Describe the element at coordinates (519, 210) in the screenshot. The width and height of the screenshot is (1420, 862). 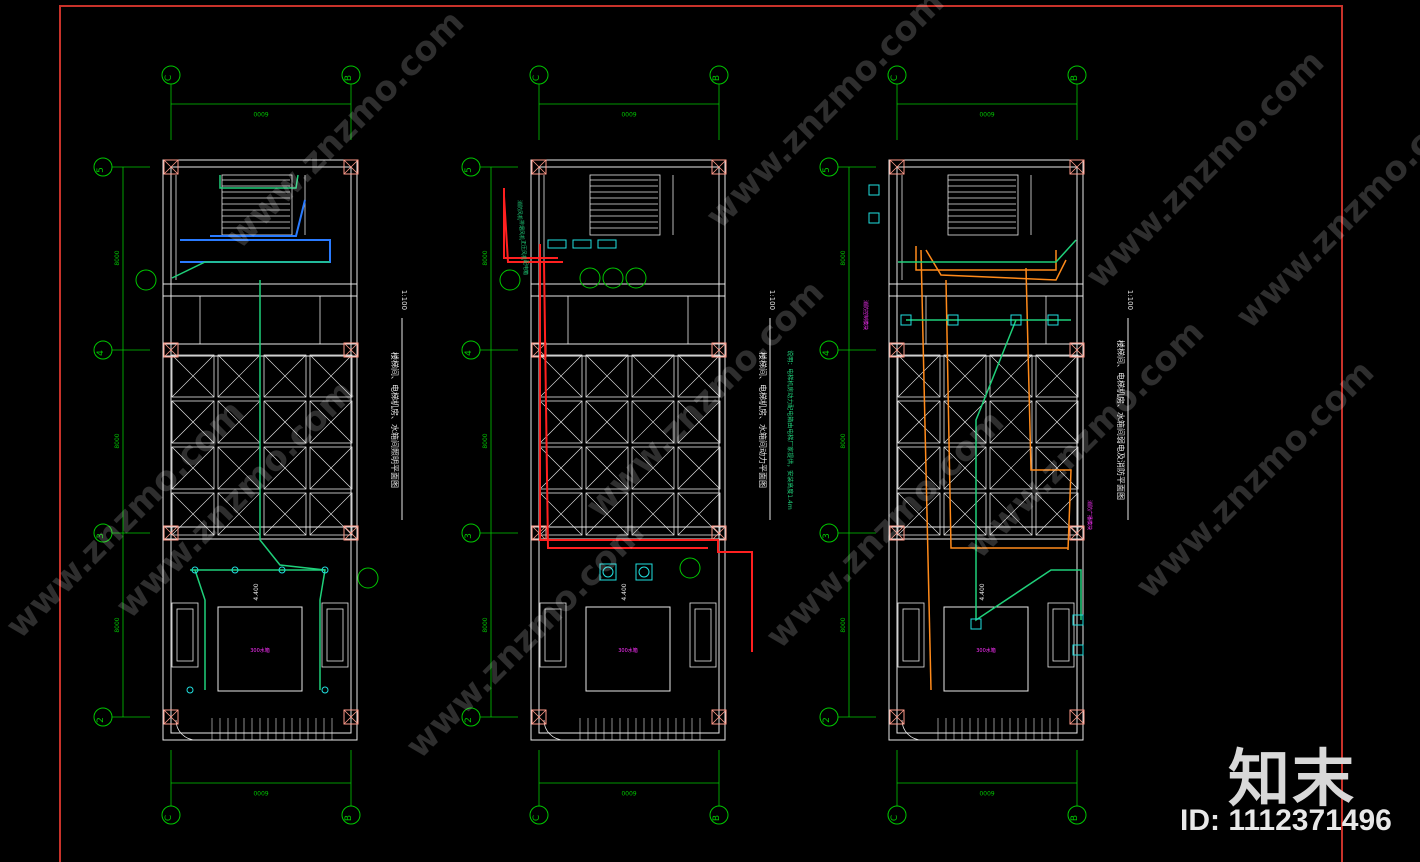
I see `device-label: 消防风机` at that location.